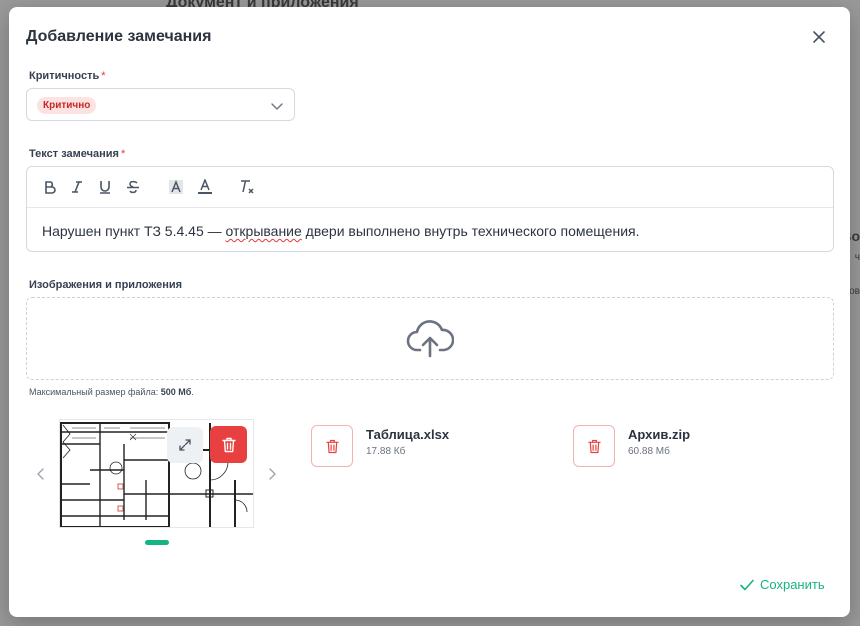 Image resolution: width=860 pixels, height=626 pixels. Describe the element at coordinates (649, 451) in the screenshot. I see `file-size: 60.88 Мб` at that location.